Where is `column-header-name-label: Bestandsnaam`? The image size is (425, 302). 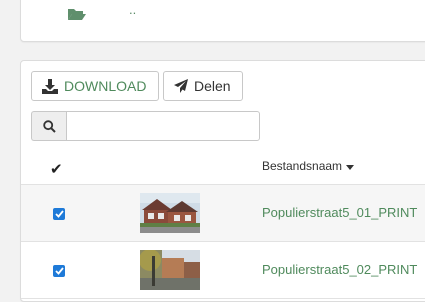
column-header-name-label: Bestandsnaam is located at coordinates (302, 166).